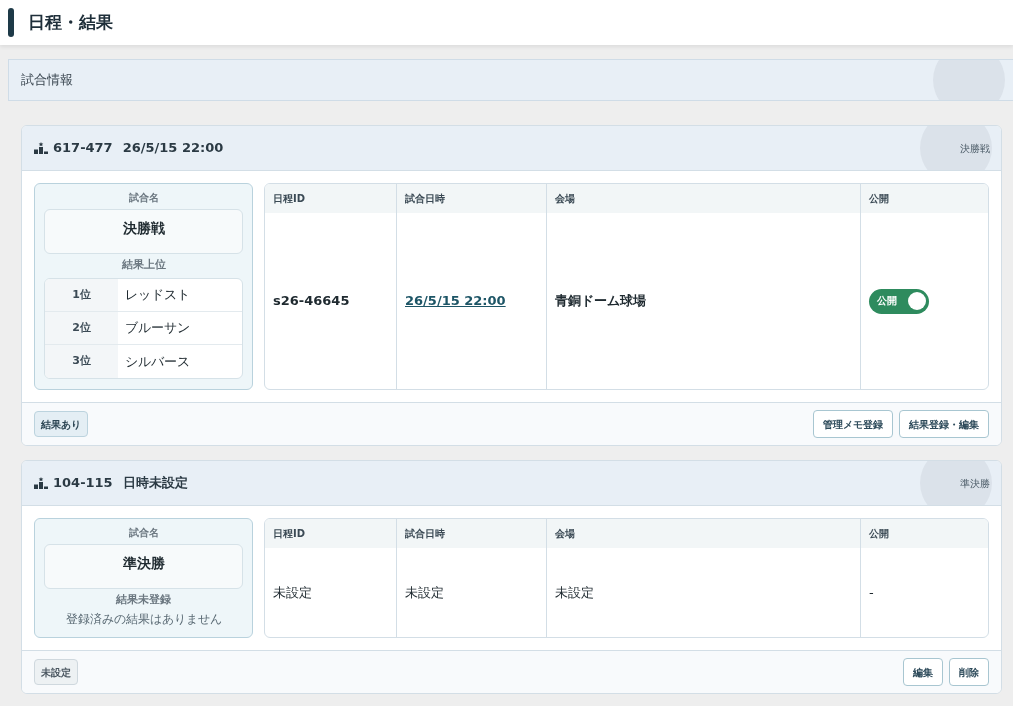  Describe the element at coordinates (975, 148) in the screenshot. I see `round-label: 決勝戦` at that location.